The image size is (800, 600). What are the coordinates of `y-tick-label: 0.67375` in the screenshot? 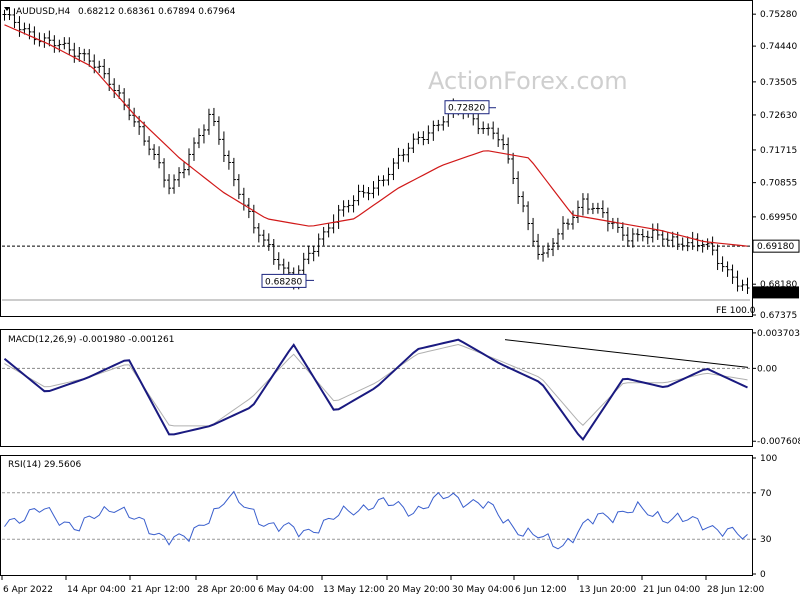 It's located at (778, 316).